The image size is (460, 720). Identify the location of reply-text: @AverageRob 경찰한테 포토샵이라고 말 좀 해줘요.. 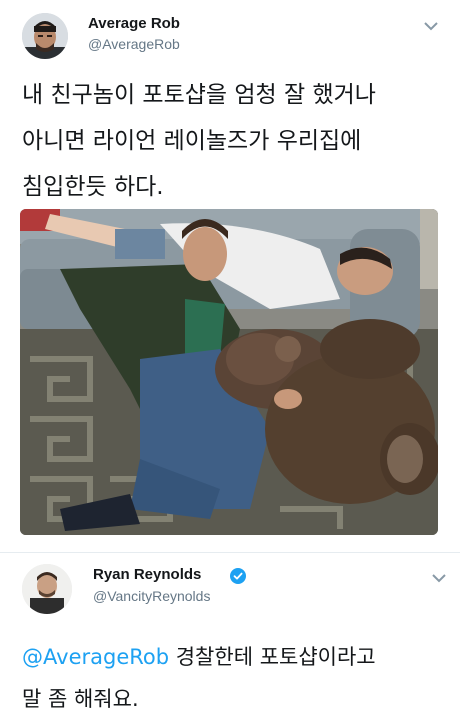
(232, 678).